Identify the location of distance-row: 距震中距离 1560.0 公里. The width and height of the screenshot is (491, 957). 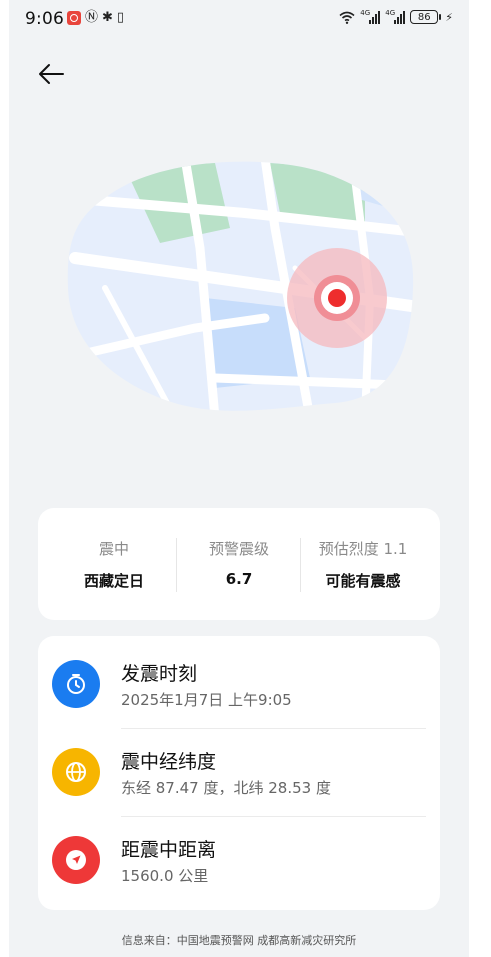
(239, 856).